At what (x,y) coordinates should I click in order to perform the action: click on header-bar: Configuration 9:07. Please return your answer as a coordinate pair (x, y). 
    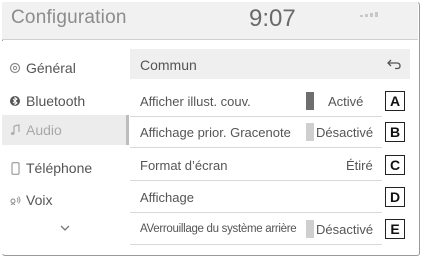
    Looking at the image, I should click on (210, 21).